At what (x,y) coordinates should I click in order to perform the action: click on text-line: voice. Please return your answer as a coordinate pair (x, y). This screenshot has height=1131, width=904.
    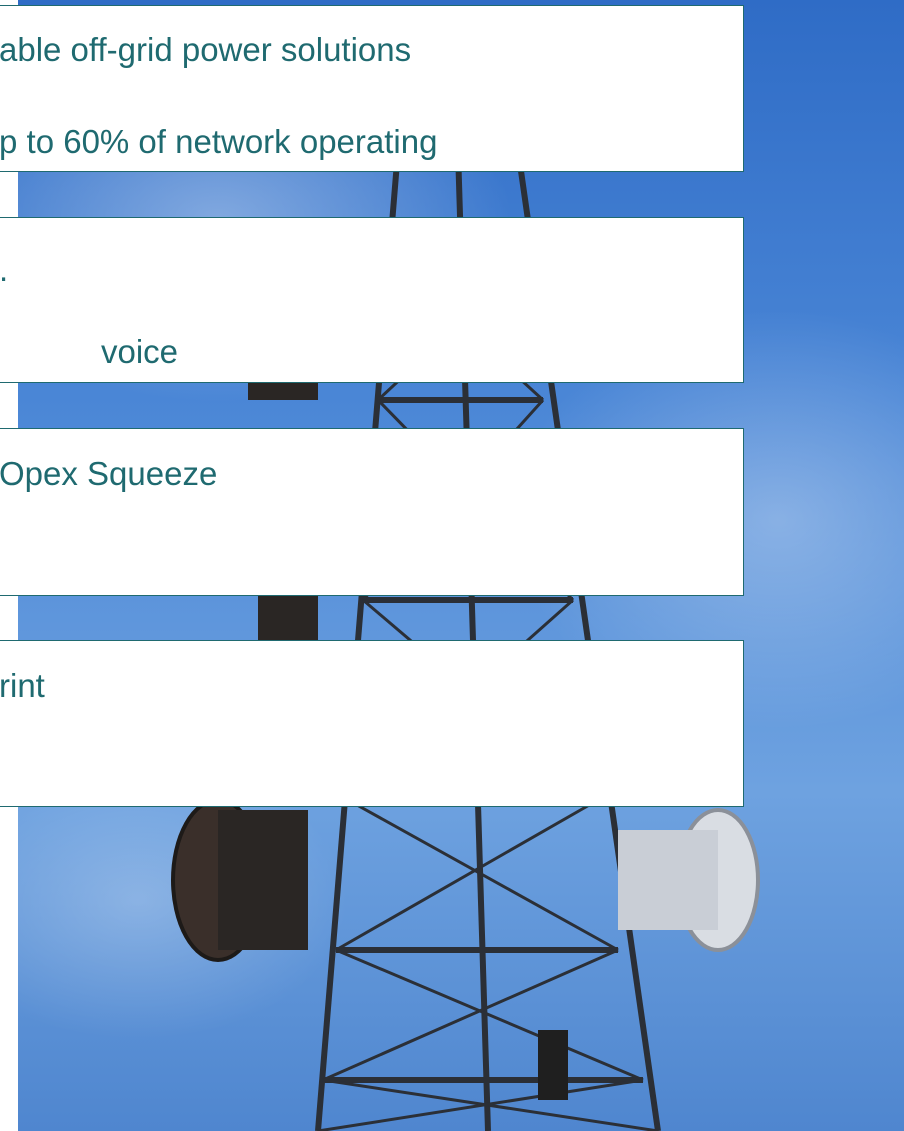
    Looking at the image, I should click on (140, 351).